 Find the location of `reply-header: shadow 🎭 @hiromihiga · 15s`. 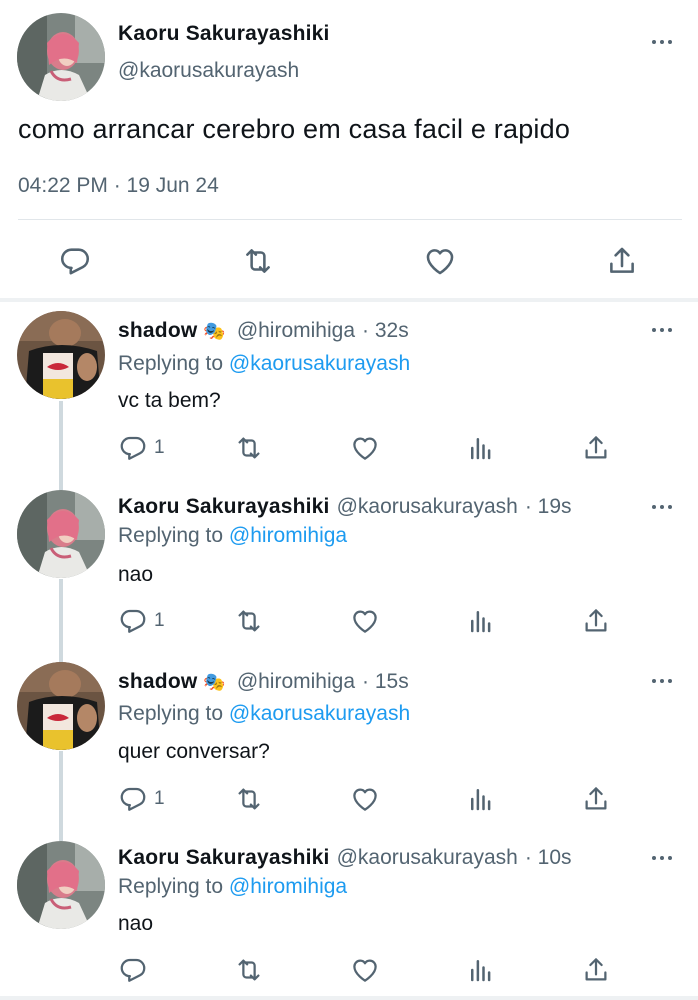

reply-header: shadow 🎭 @hiromihiga · 15s is located at coordinates (263, 682).